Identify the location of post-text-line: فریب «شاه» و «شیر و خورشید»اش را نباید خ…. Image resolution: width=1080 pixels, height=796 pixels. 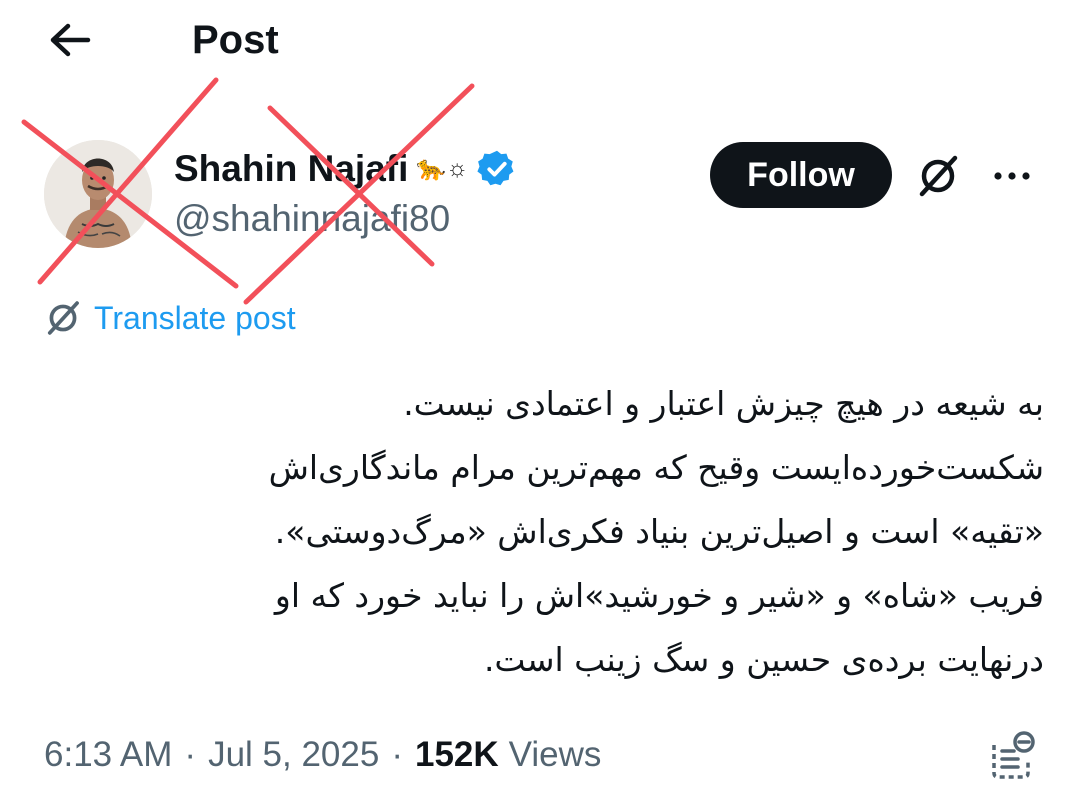
(659, 595).